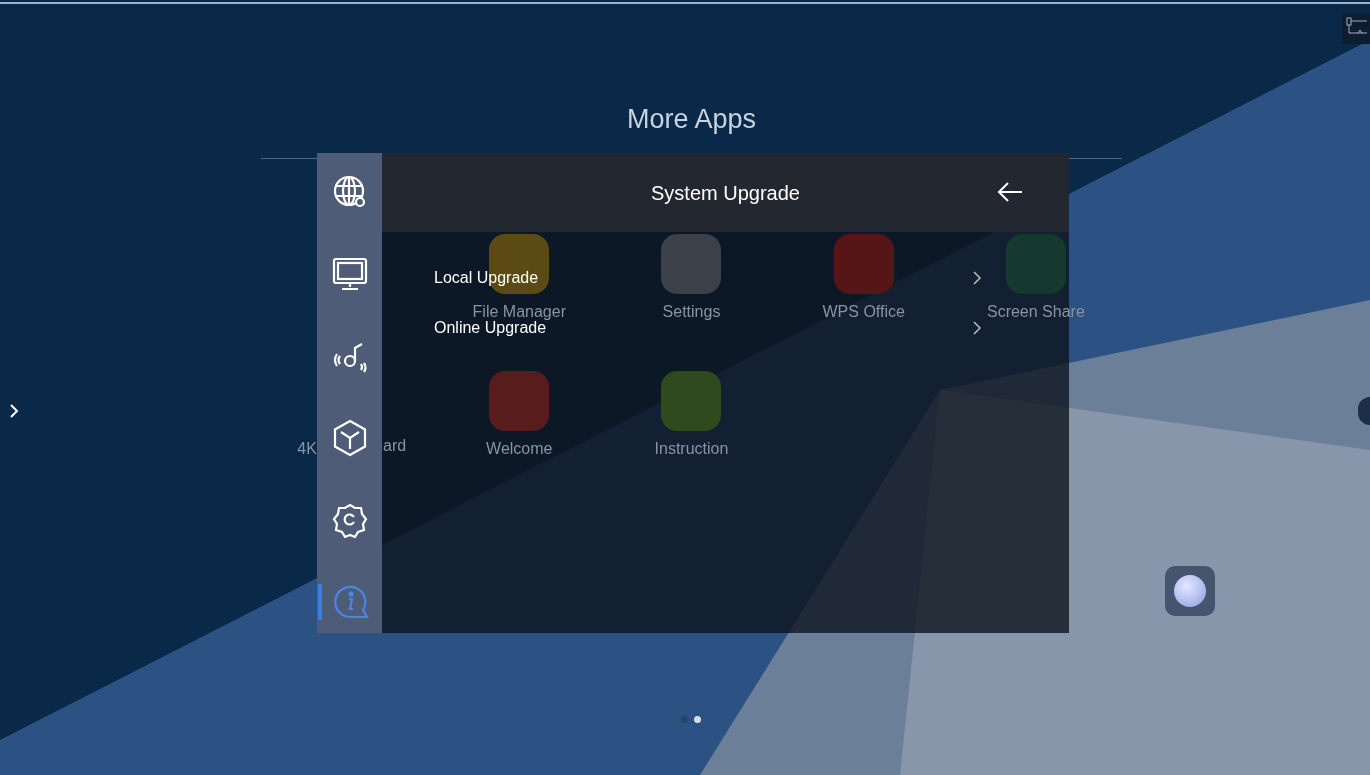  Describe the element at coordinates (725, 193) in the screenshot. I see `panel-title: System Upgrade` at that location.